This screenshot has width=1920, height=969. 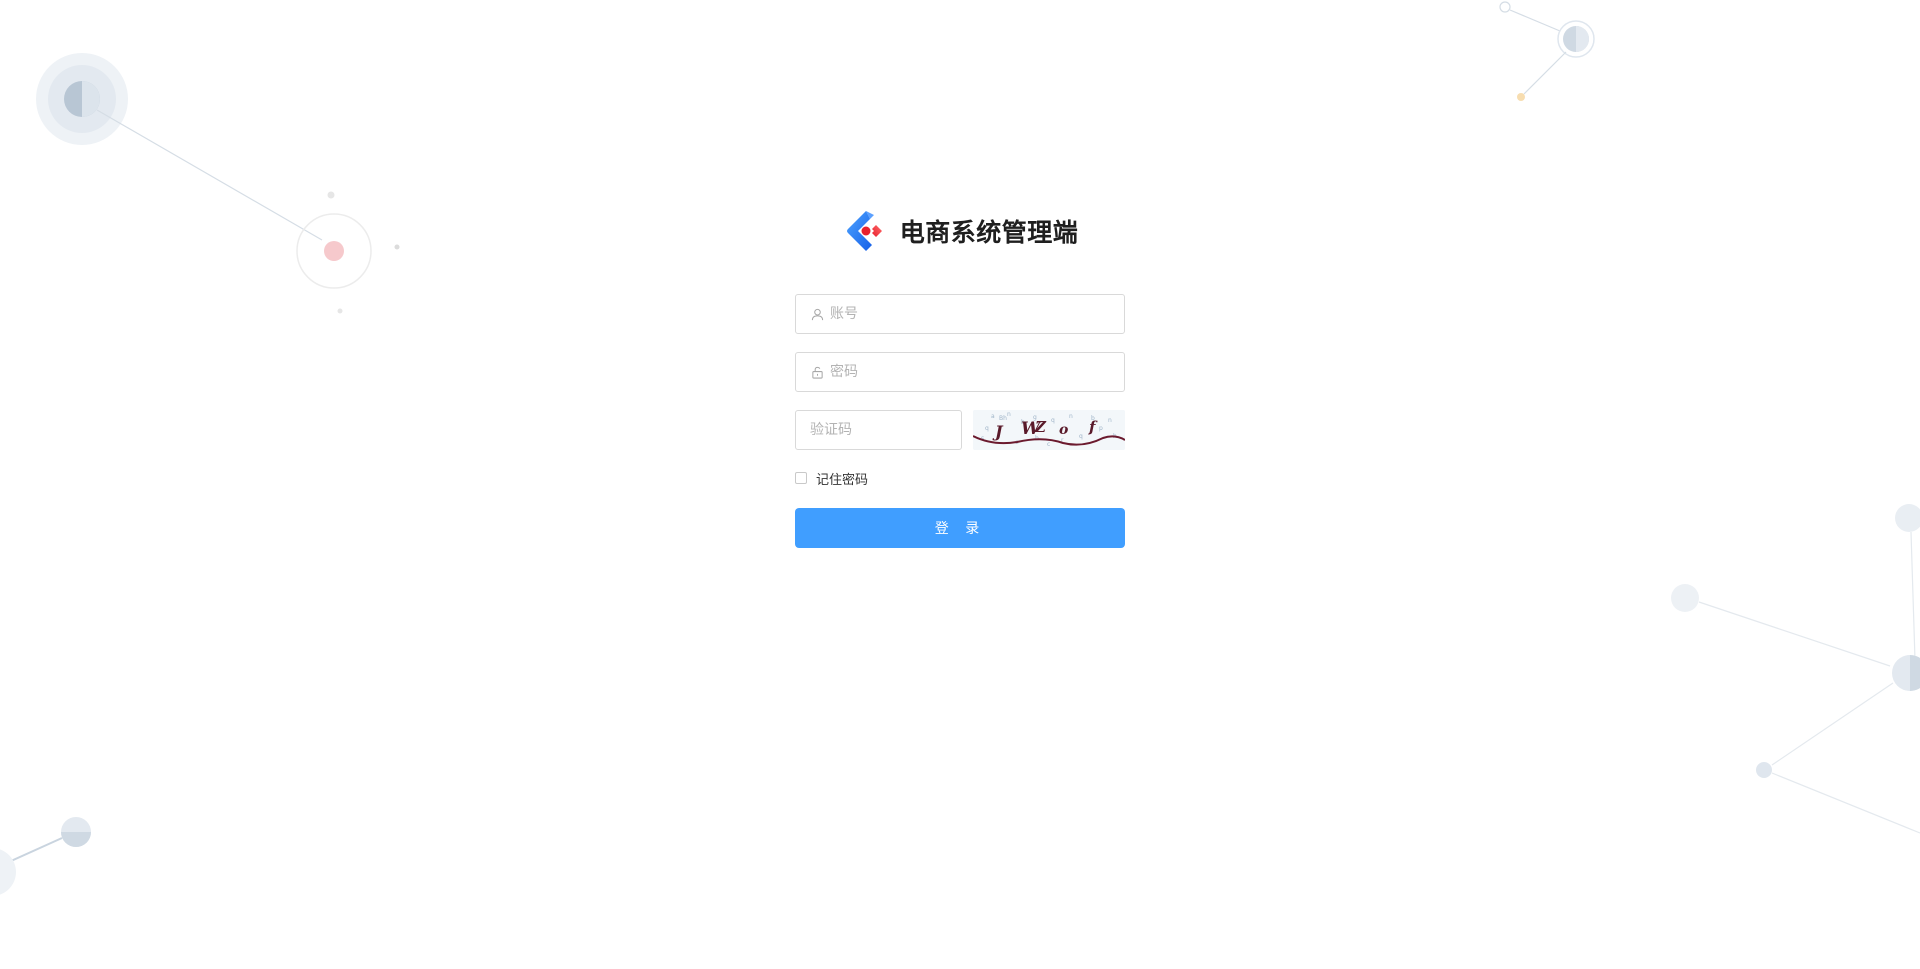 I want to click on password-field, so click(x=960, y=372).